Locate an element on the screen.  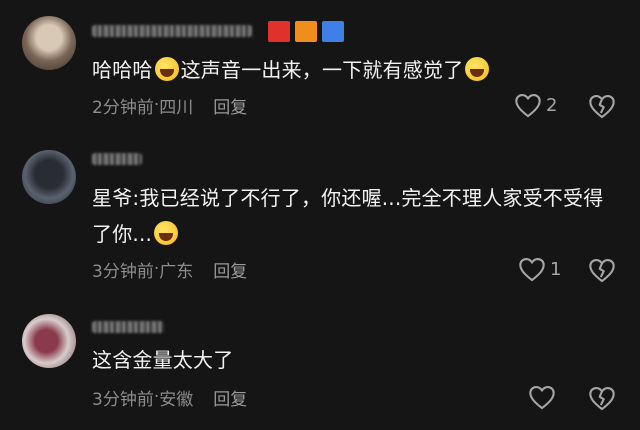
comment-meta: 3分钟前 · 安徽 回复 is located at coordinates (169, 397).